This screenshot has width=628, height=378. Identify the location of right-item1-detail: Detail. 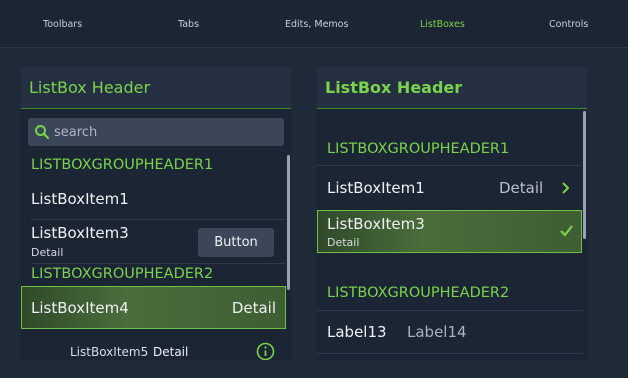
(521, 188).